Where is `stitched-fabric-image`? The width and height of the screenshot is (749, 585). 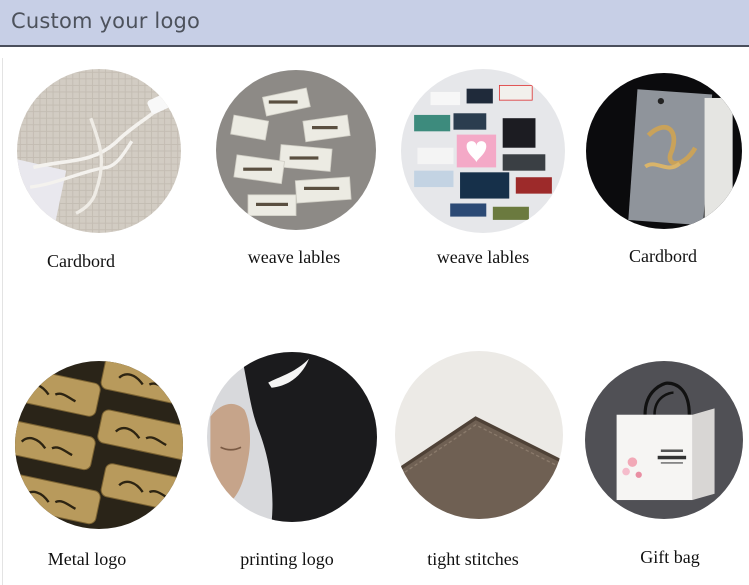 stitched-fabric-image is located at coordinates (479, 435).